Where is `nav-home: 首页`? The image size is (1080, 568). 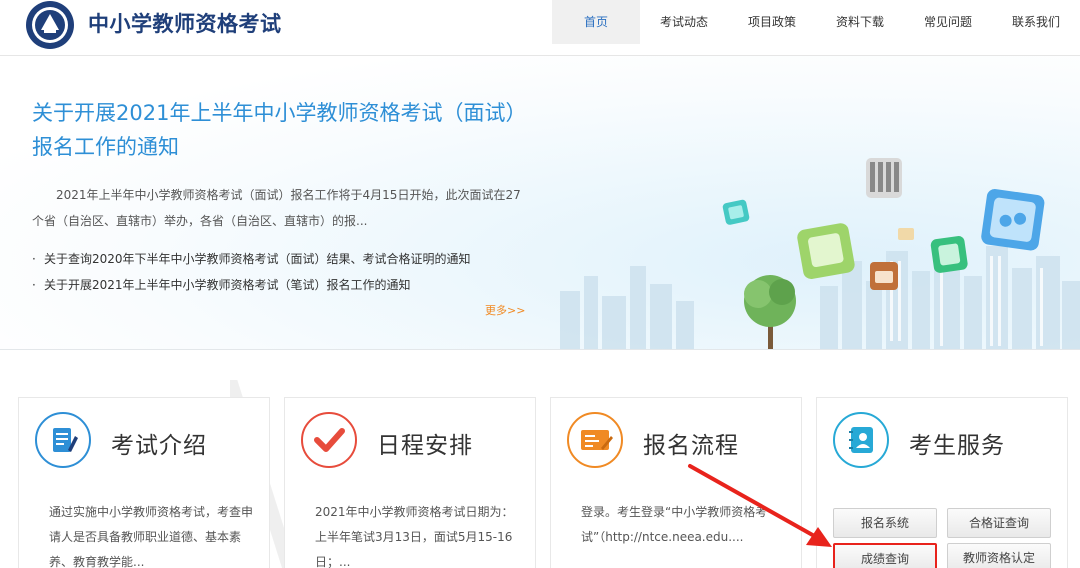 nav-home: 首页 is located at coordinates (596, 22).